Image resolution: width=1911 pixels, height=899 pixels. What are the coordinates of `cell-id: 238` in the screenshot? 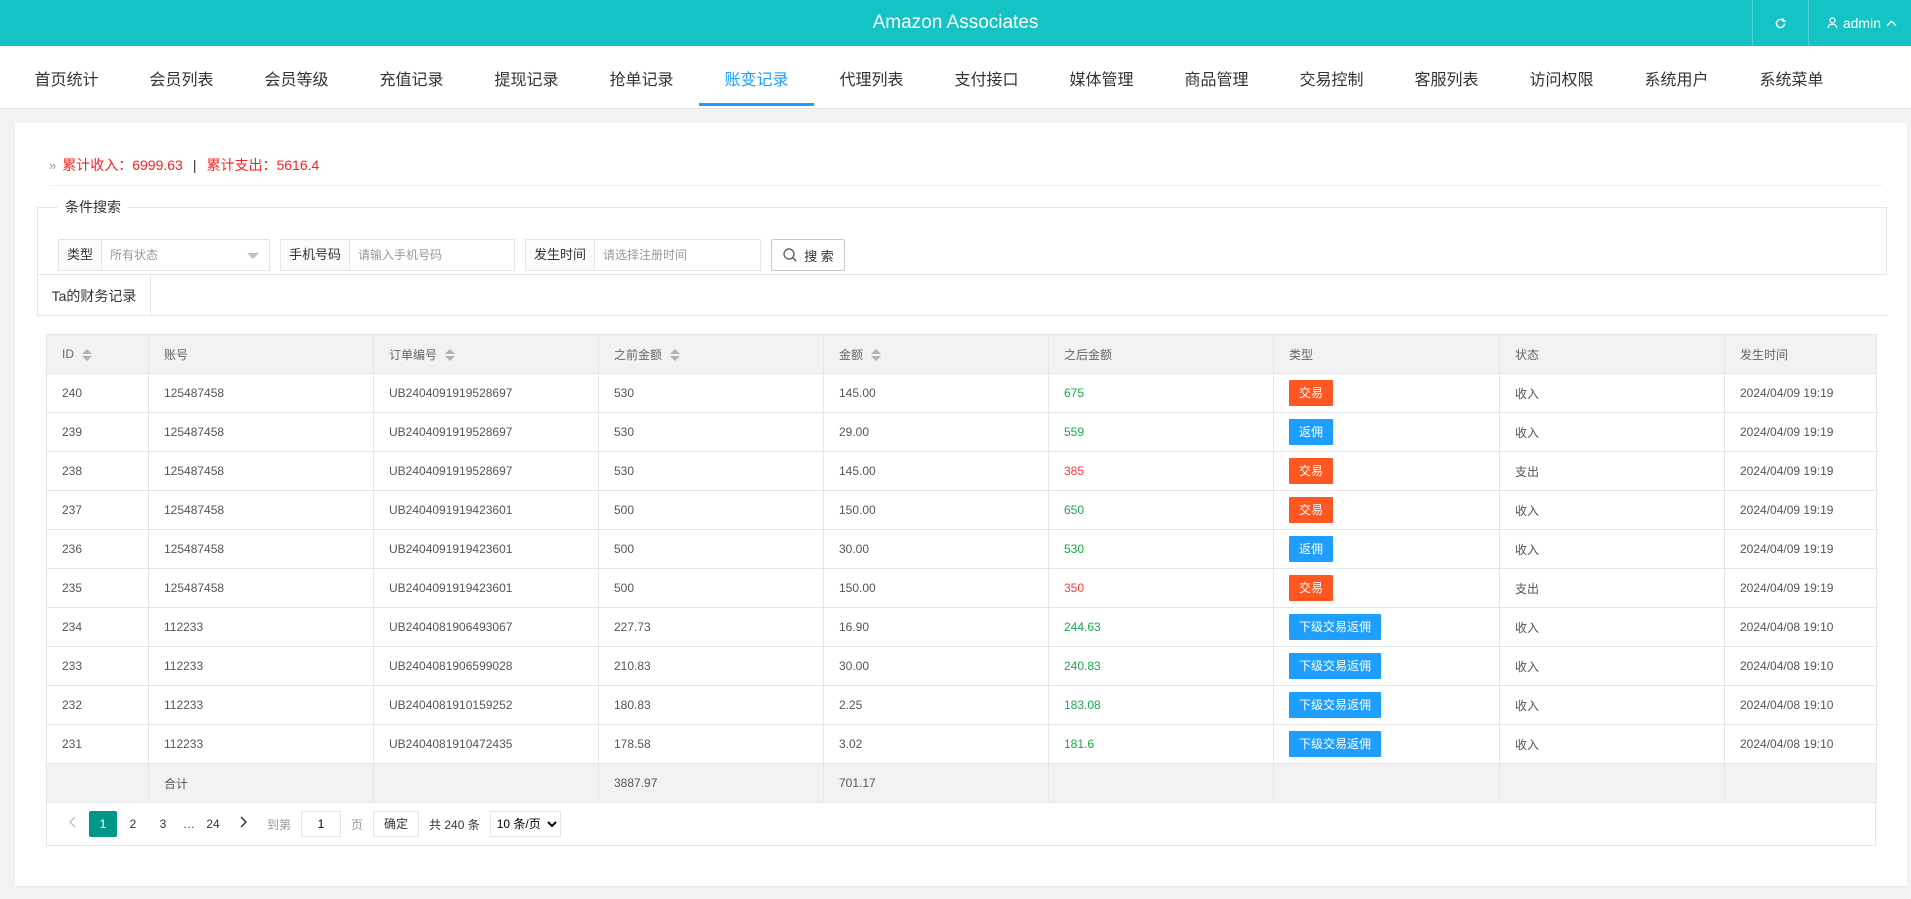 It's located at (97, 471).